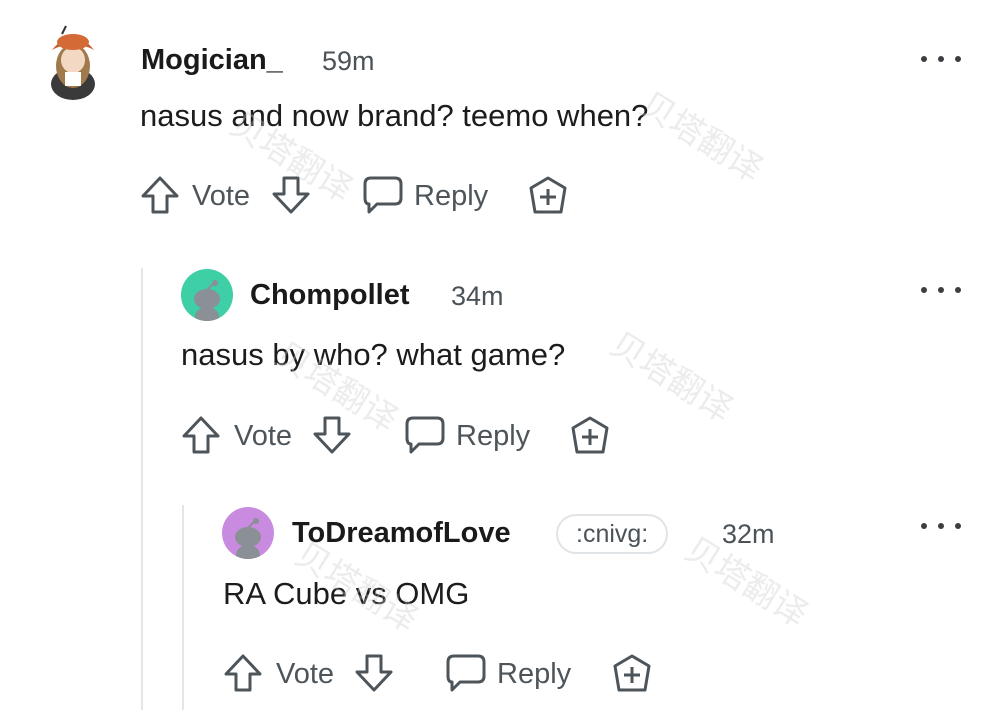 The height and width of the screenshot is (710, 1000). I want to click on timestamp: 59m, so click(348, 61).